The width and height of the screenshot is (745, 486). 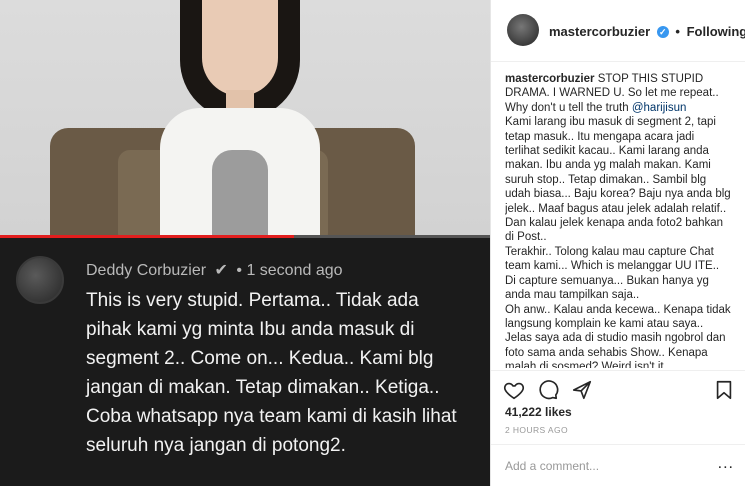 I want to click on share-icon, so click(x=582, y=390).